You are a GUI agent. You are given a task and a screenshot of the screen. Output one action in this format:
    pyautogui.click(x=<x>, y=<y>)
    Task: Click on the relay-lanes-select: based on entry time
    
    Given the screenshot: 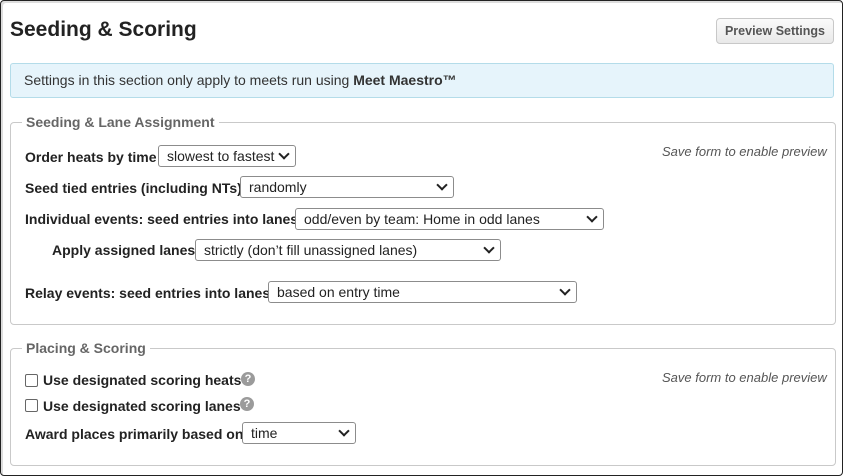 What is the action you would take?
    pyautogui.click(x=422, y=292)
    